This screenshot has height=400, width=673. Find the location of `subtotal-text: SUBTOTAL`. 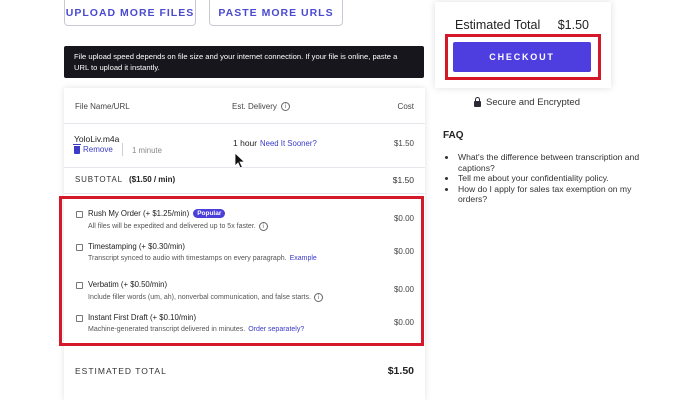

subtotal-text: SUBTOTAL is located at coordinates (99, 179).